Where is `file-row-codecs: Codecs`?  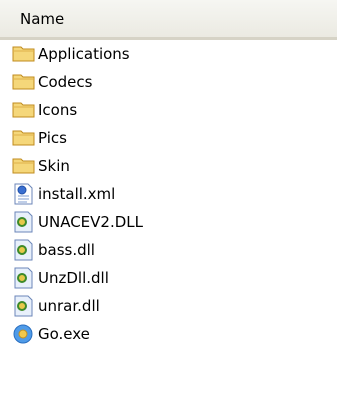 file-row-codecs: Codecs is located at coordinates (172, 82).